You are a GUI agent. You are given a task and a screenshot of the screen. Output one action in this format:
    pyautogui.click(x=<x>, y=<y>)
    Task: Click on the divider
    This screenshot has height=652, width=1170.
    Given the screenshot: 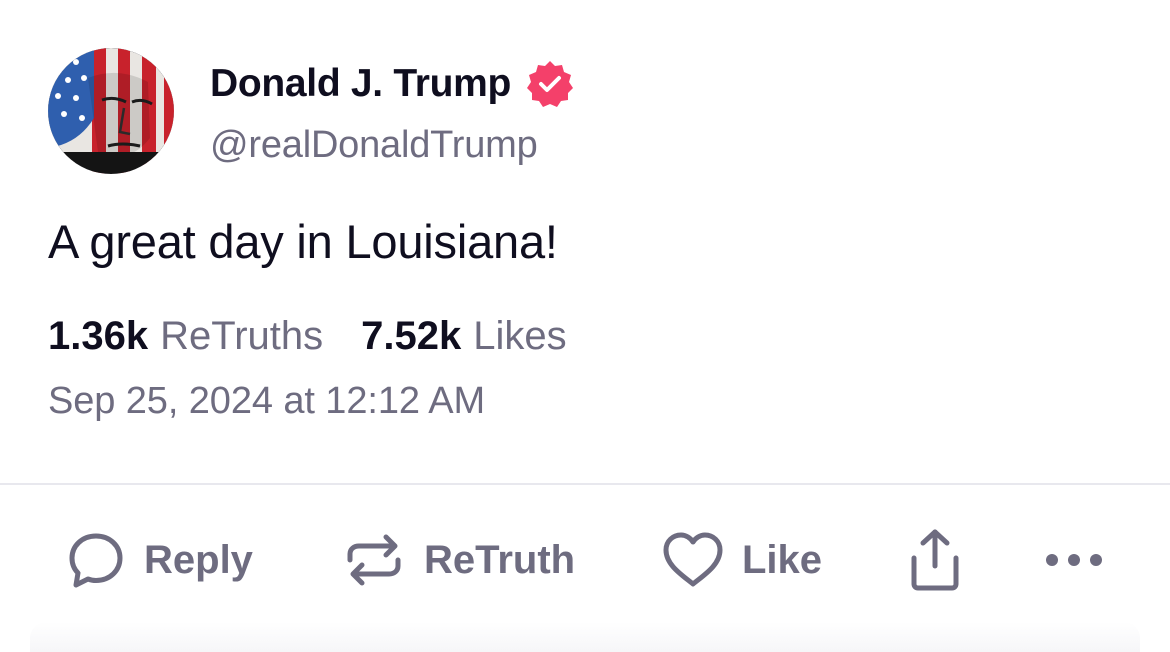 What is the action you would take?
    pyautogui.click(x=585, y=484)
    